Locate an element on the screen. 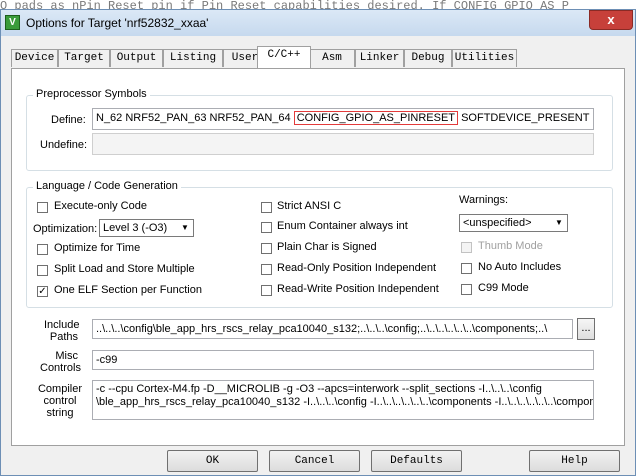  undefine-label: Undefine: is located at coordinates (64, 145).